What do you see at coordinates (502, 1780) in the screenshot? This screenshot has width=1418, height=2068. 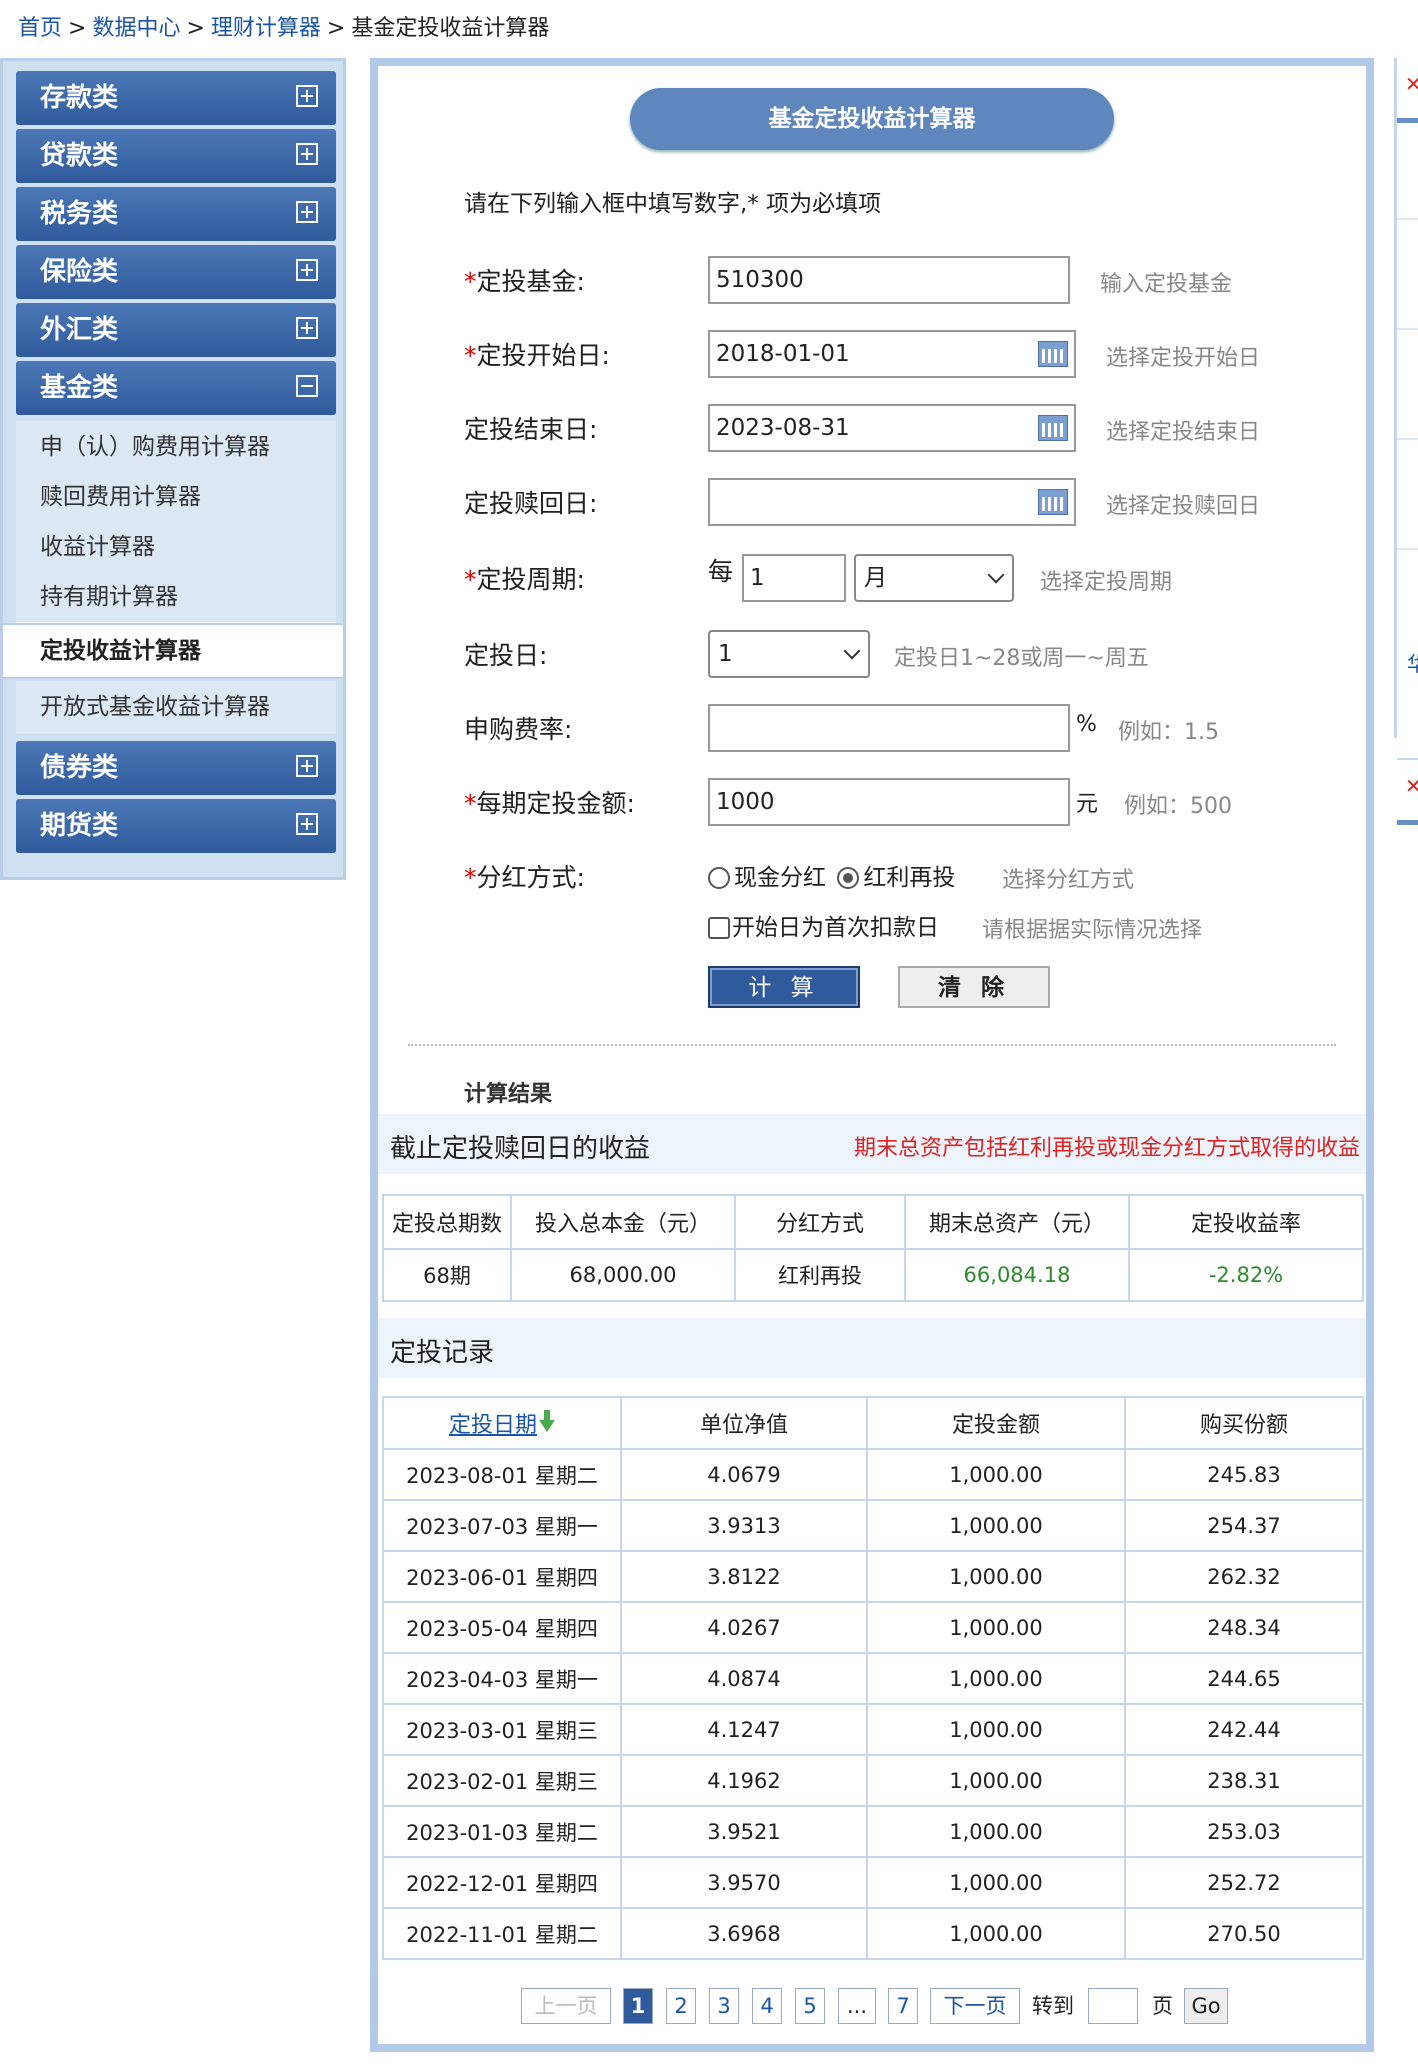 I see `record-date: 2023-02-01 星期三` at bounding box center [502, 1780].